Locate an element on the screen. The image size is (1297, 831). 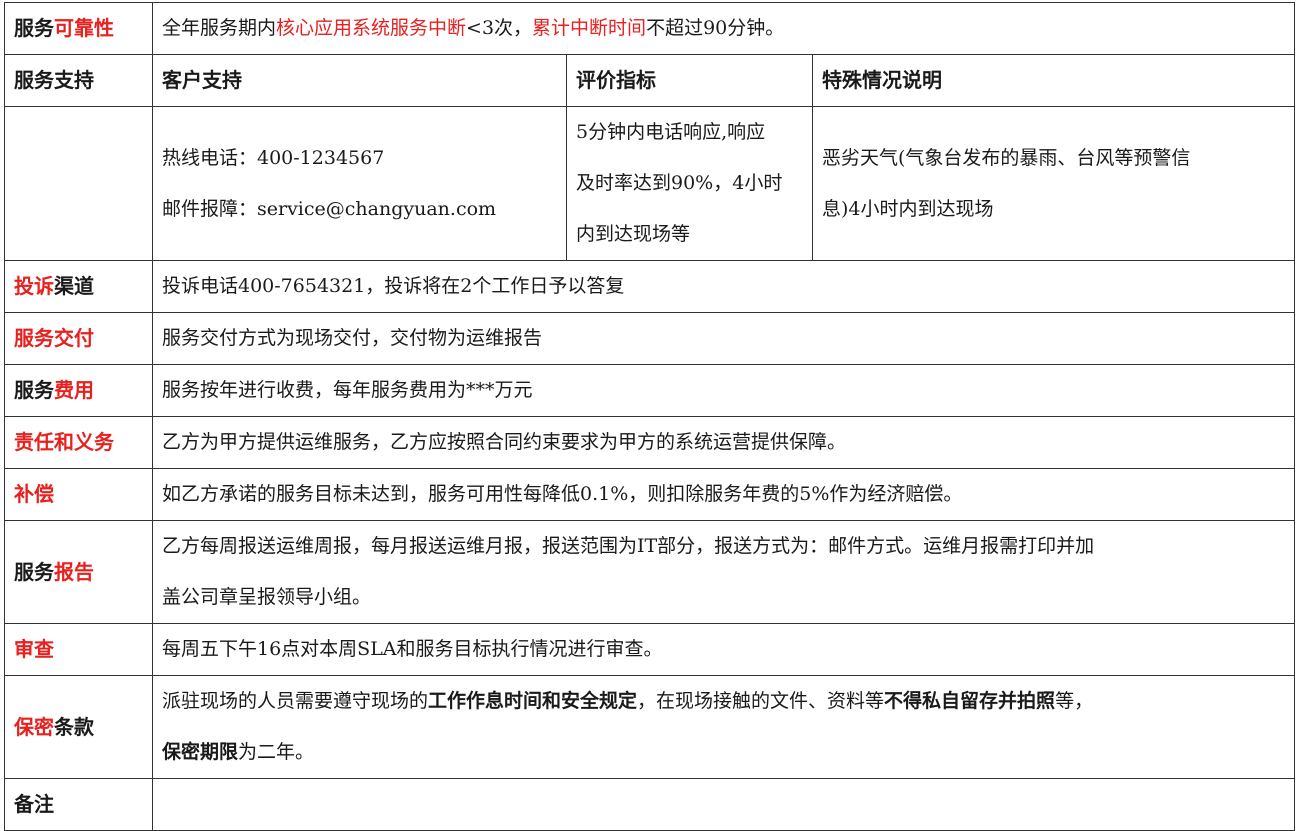
notes-text is located at coordinates (723, 804).